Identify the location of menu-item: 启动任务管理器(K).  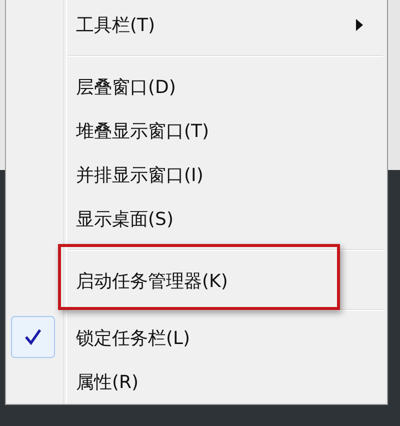
(196, 281).